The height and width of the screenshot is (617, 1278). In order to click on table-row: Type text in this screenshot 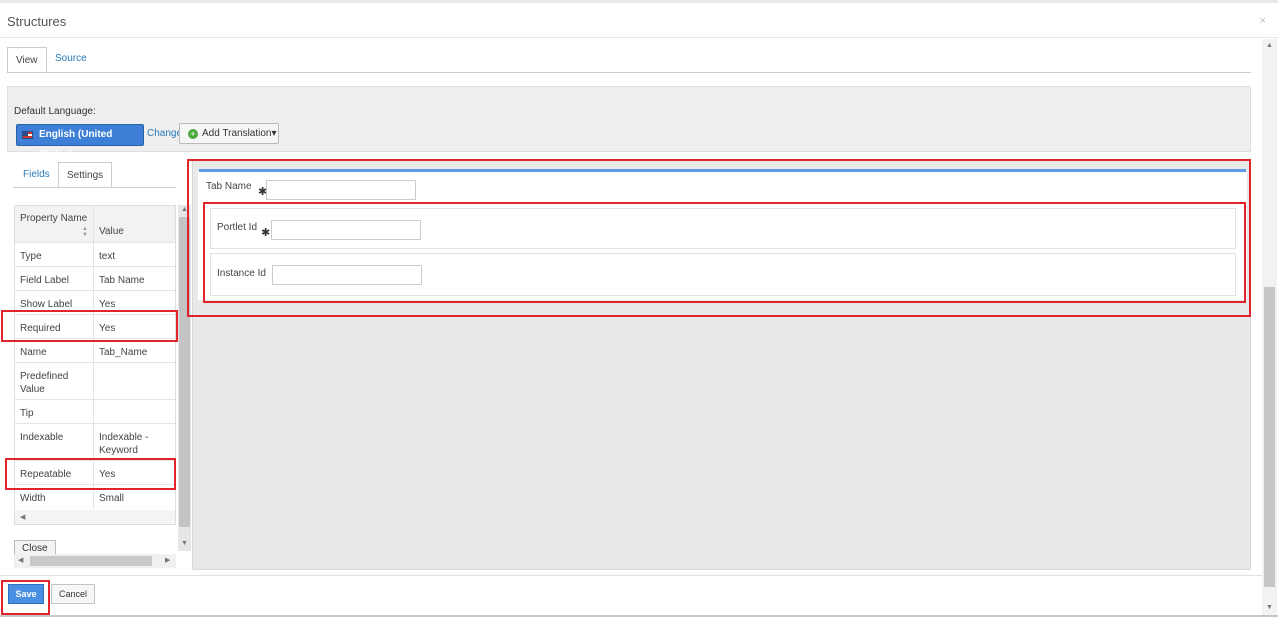, I will do `click(95, 255)`.